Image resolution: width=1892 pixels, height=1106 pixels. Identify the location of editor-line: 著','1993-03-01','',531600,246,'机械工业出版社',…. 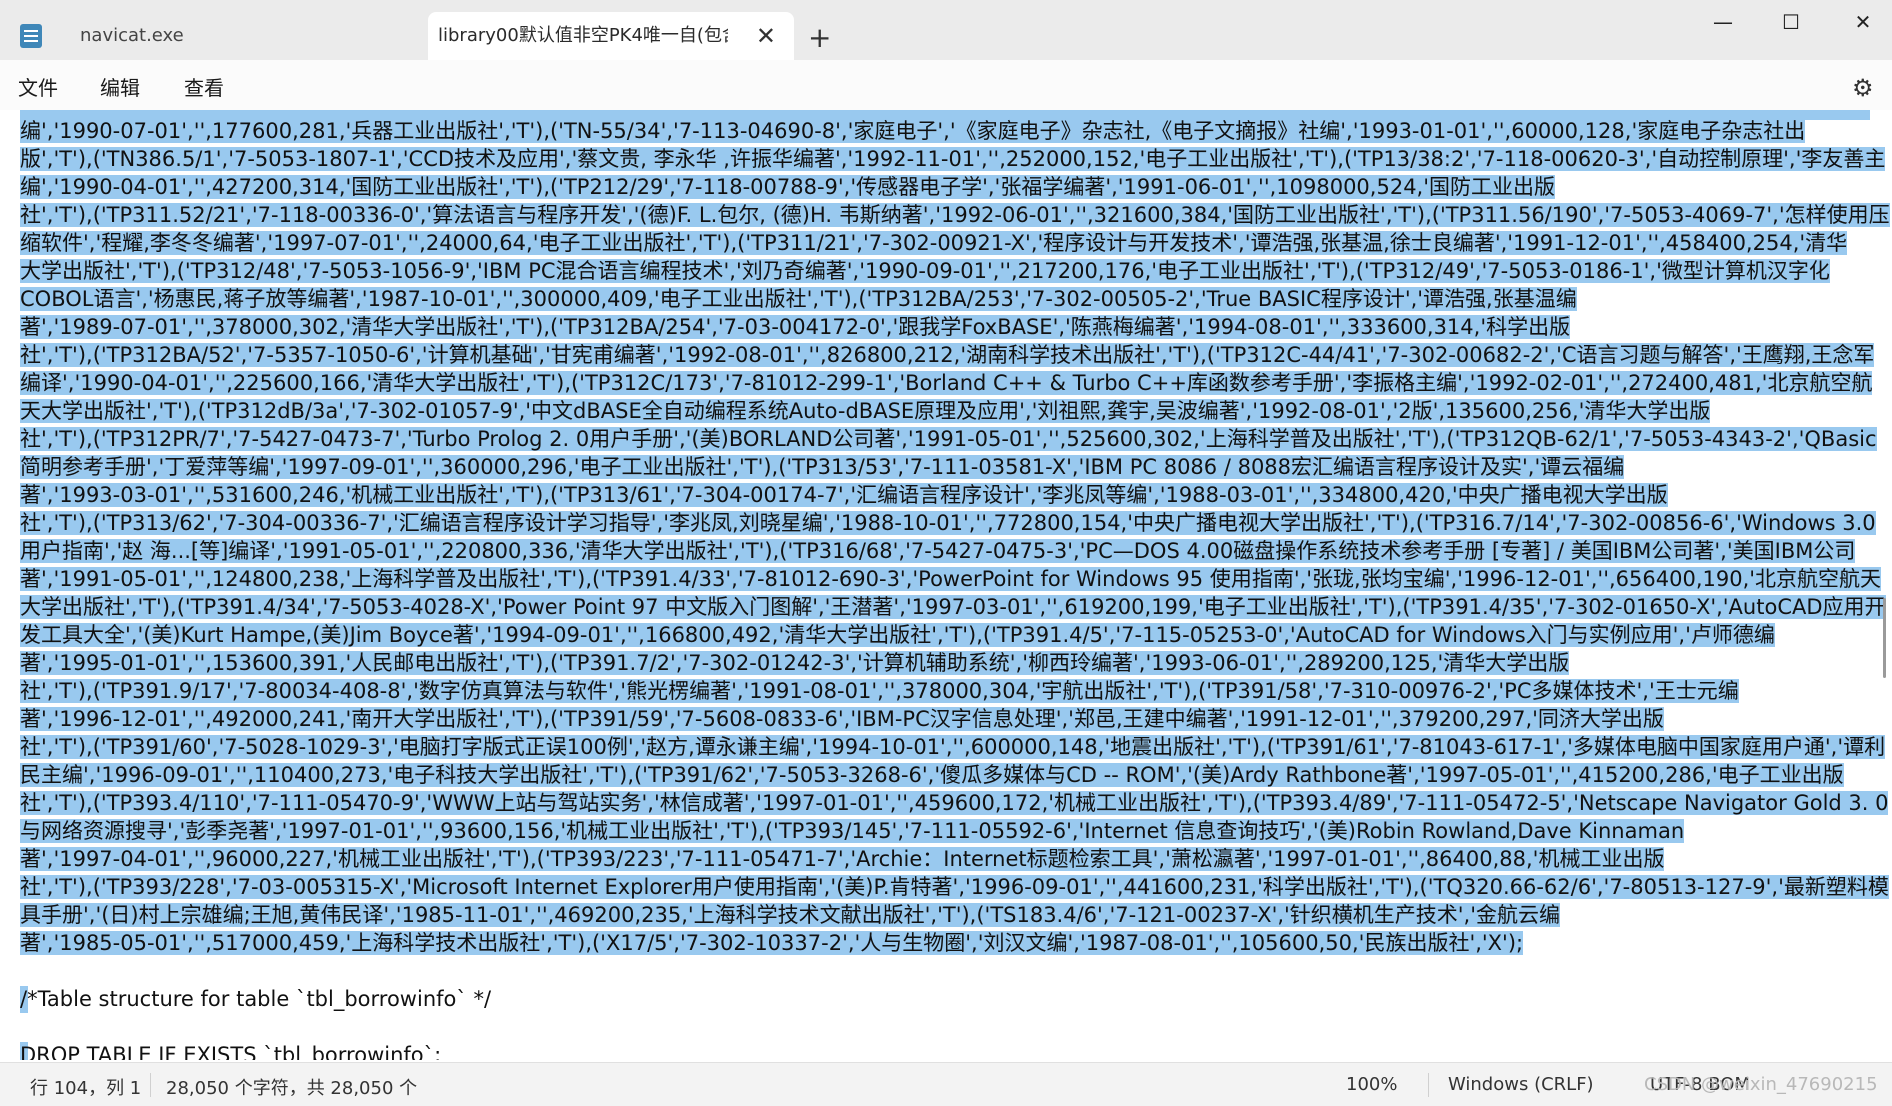
(844, 495).